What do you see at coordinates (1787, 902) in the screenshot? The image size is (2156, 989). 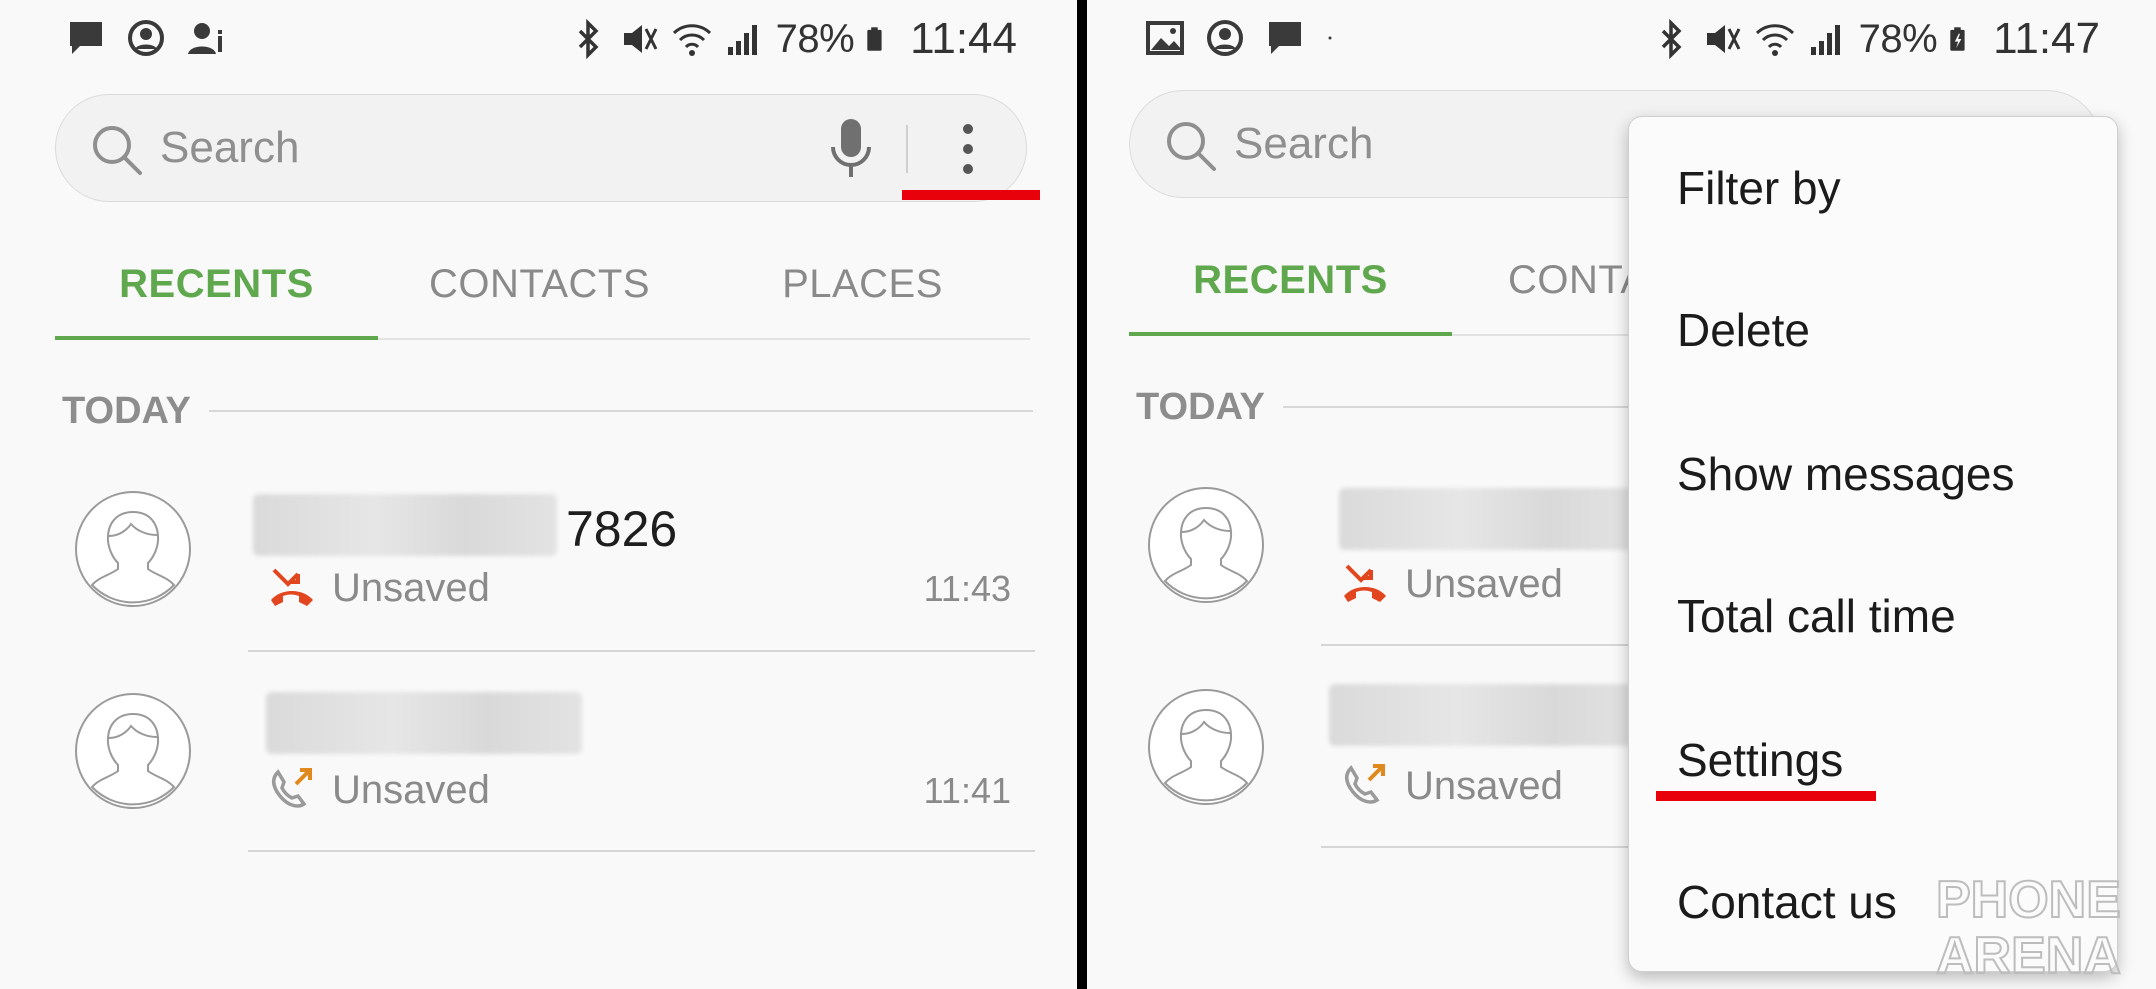 I see `menu-item-contact-us: Contact us` at bounding box center [1787, 902].